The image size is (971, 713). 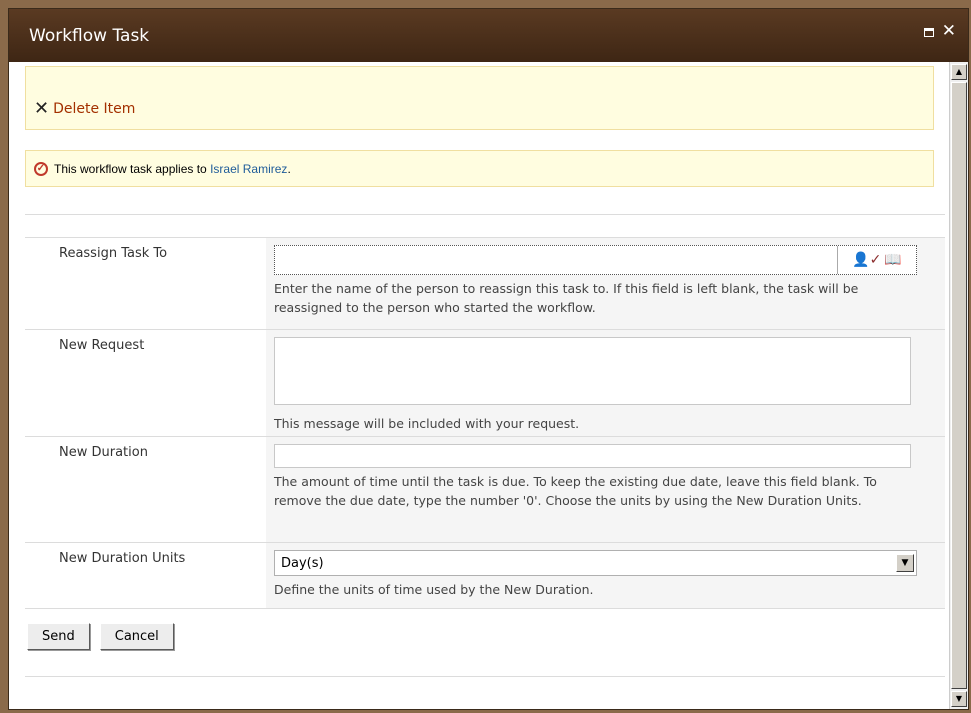 What do you see at coordinates (592, 371) in the screenshot?
I see `request-textarea` at bounding box center [592, 371].